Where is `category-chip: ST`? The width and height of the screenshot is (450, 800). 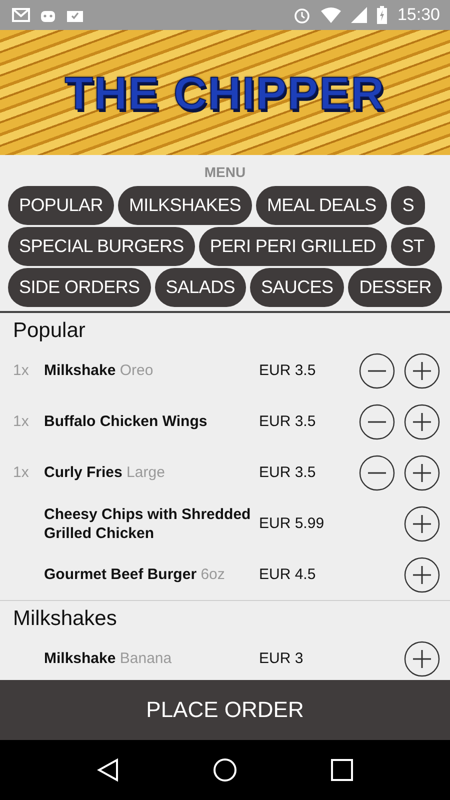
category-chip: ST is located at coordinates (413, 246).